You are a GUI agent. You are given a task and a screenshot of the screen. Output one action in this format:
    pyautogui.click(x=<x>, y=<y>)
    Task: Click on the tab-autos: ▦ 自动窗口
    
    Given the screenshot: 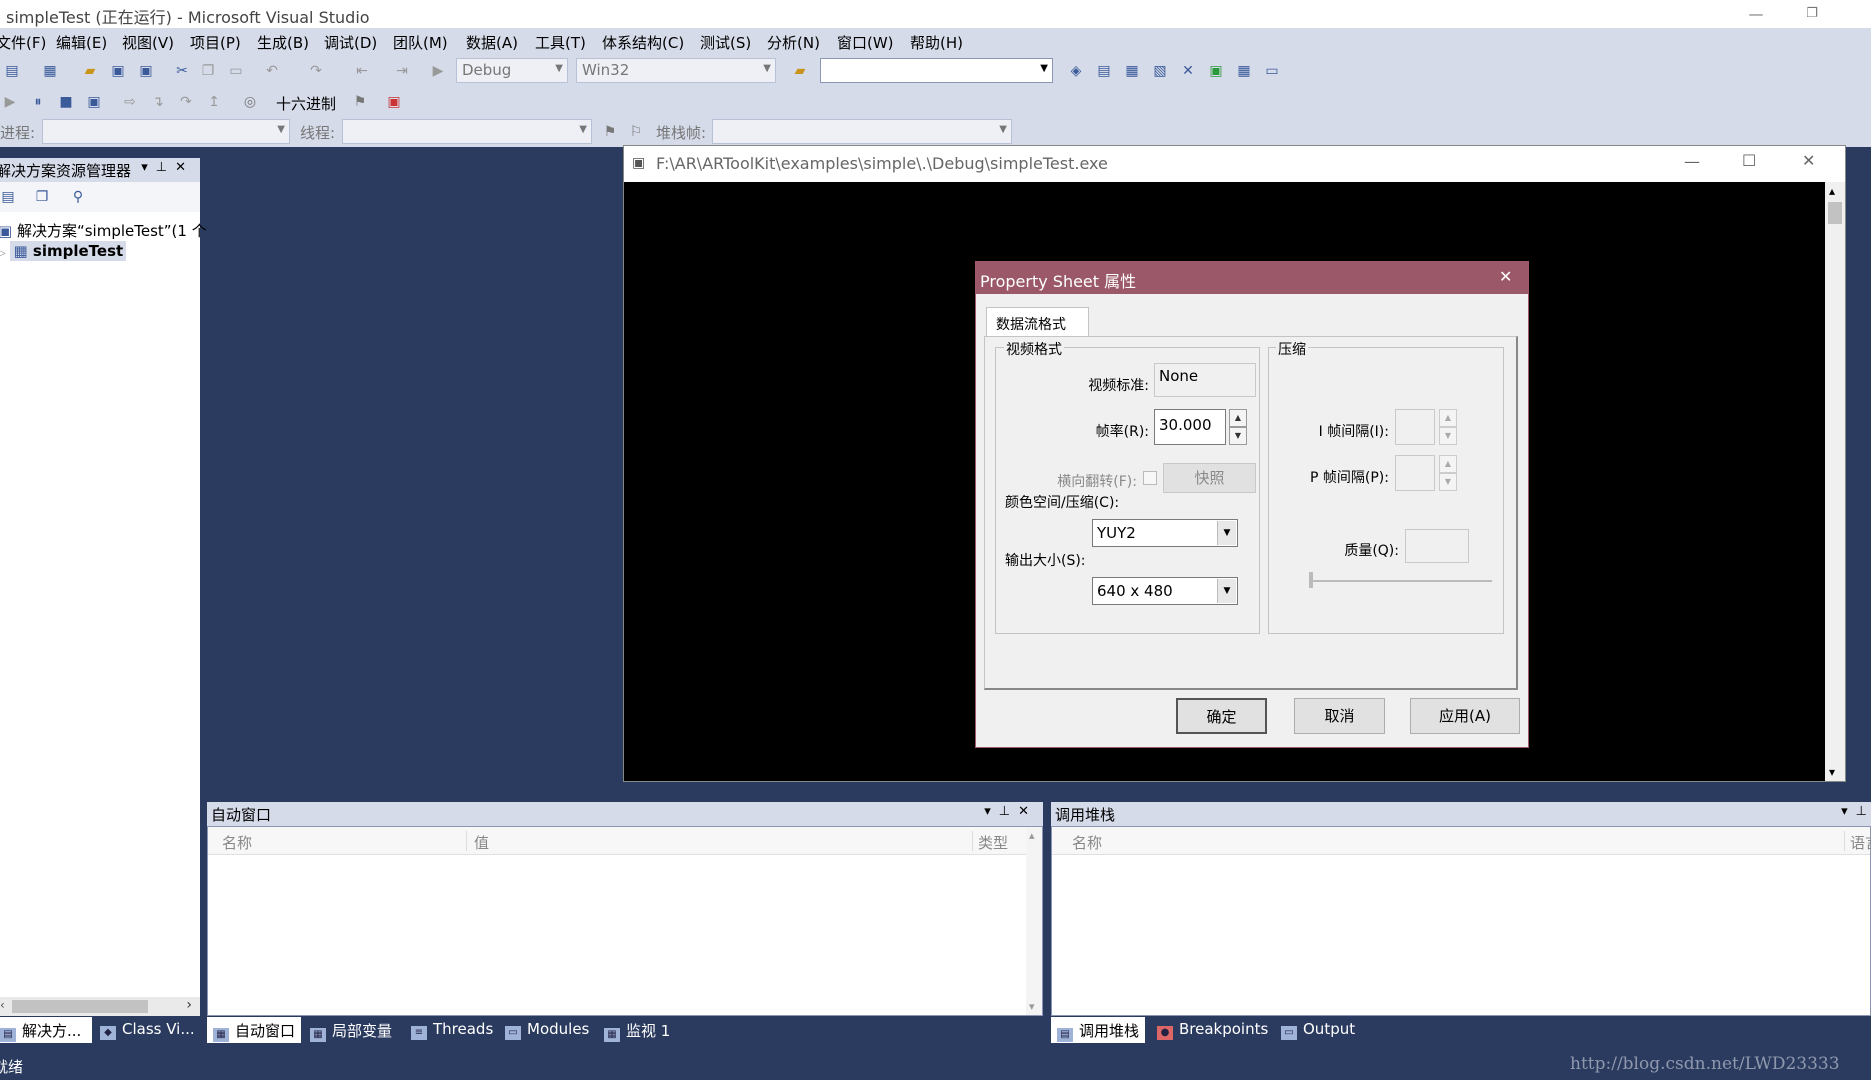 What is the action you would take?
    pyautogui.click(x=254, y=1030)
    